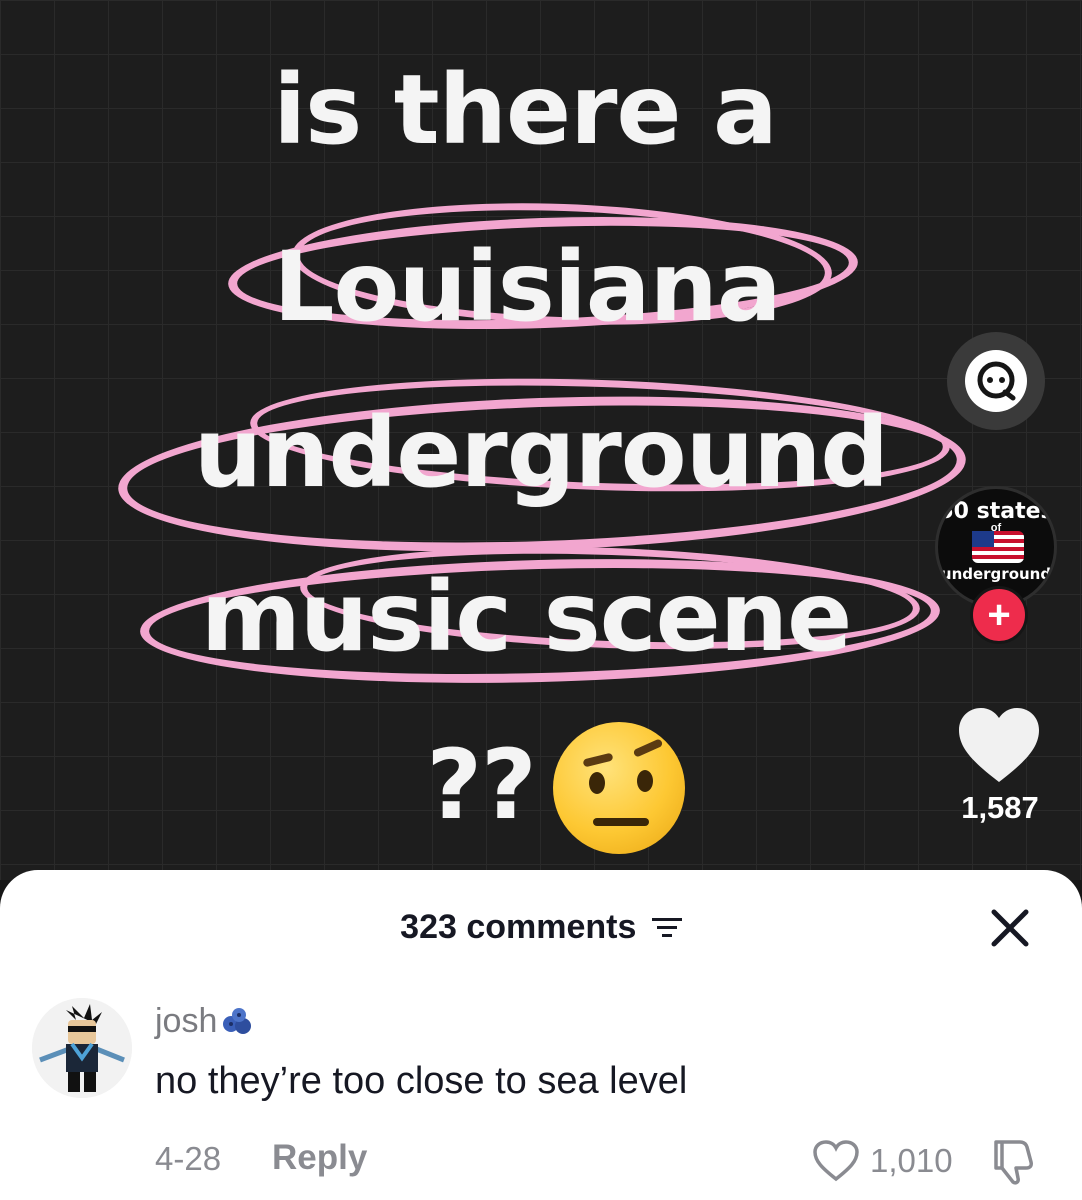  I want to click on plus-icon: +, so click(999, 615).